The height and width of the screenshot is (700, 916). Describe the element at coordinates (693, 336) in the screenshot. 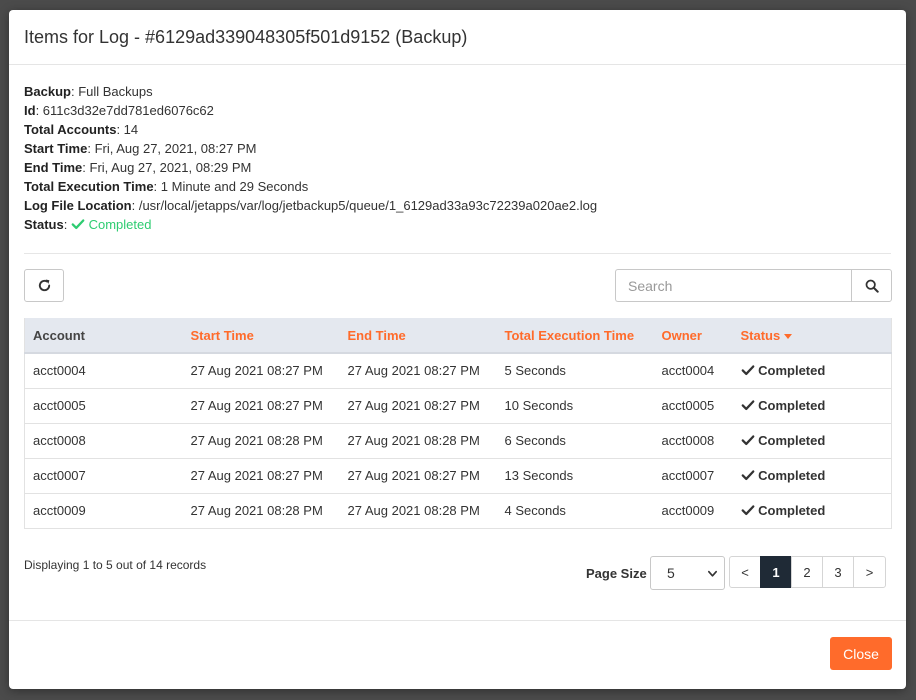

I see `column-header-owner: Owner` at that location.